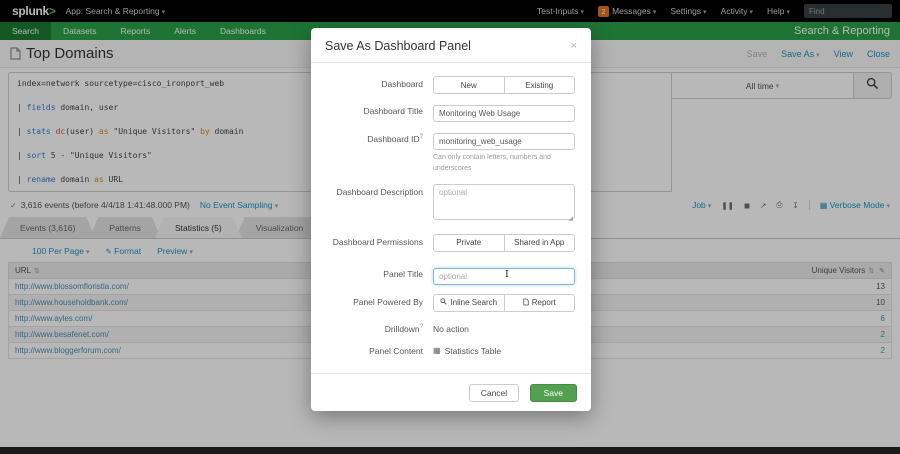  I want to click on dashboard-id-label: Dashboard ID?, so click(395, 139).